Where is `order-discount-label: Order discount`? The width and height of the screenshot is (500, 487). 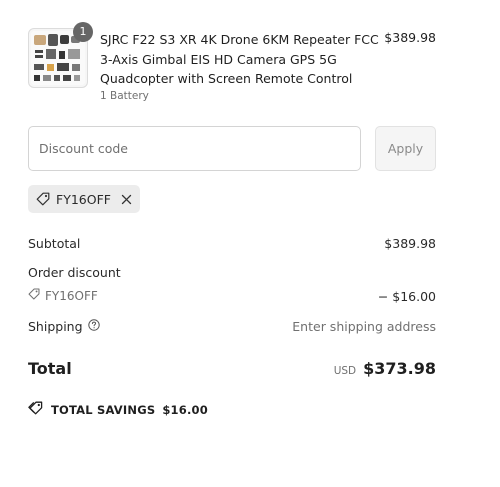 order-discount-label: Order discount is located at coordinates (74, 272).